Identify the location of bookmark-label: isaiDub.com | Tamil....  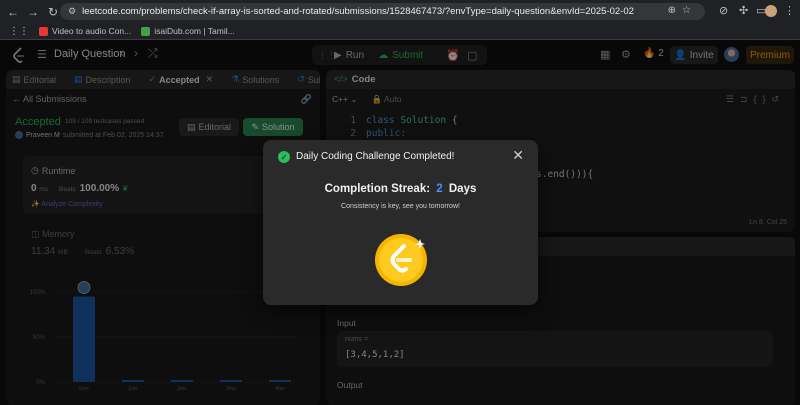
(194, 31).